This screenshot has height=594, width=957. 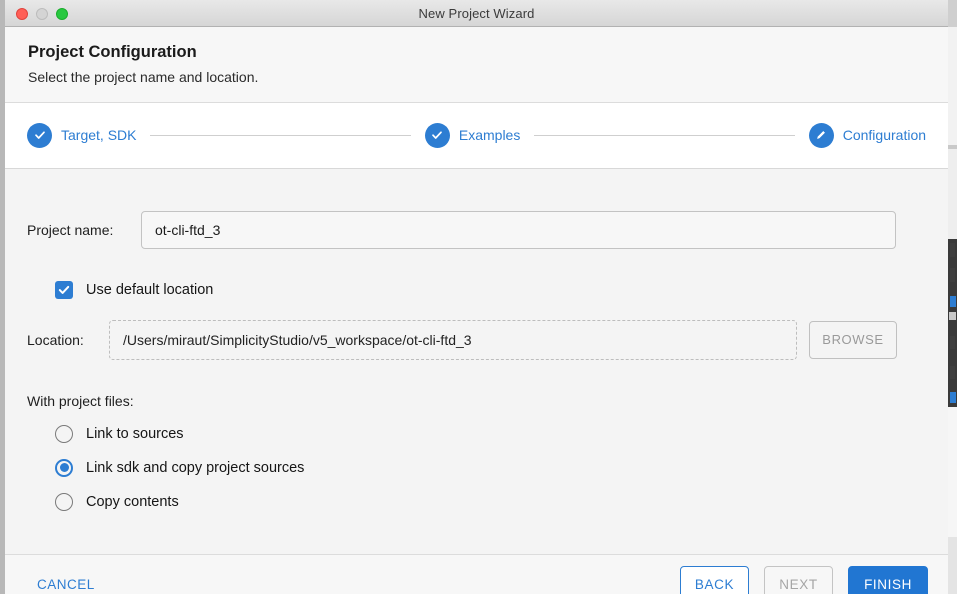 What do you see at coordinates (132, 501) in the screenshot?
I see `radio-label: Copy contents` at bounding box center [132, 501].